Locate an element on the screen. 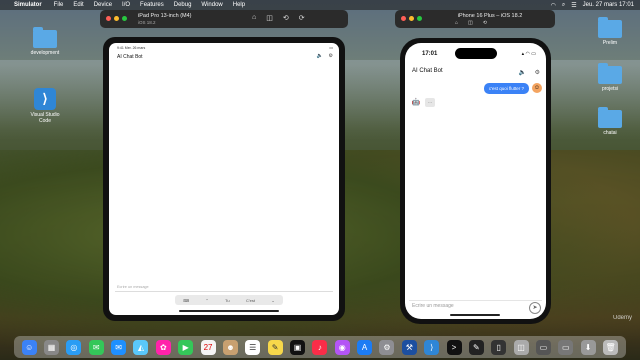 The width and height of the screenshot is (640, 360). iphone-message-input: Ecrire un message is located at coordinates (433, 306).